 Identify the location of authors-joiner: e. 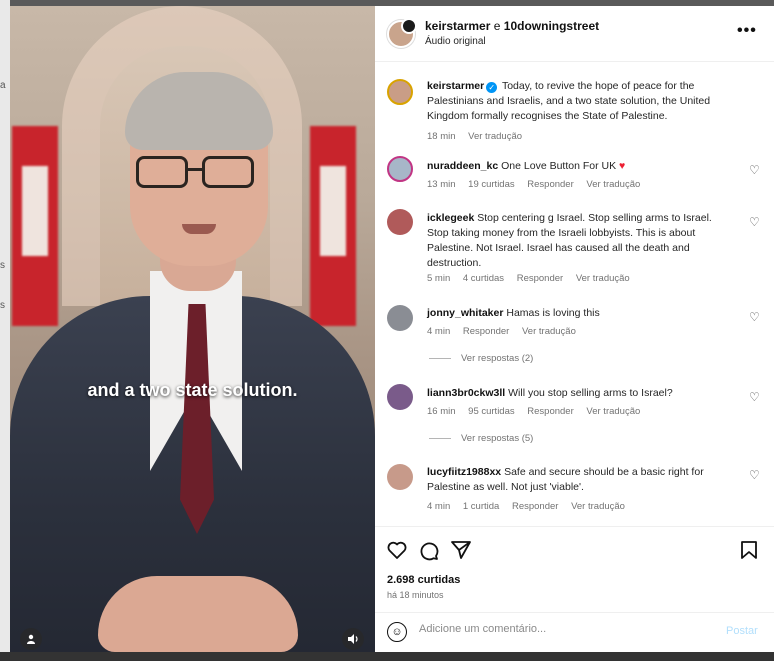
(497, 26).